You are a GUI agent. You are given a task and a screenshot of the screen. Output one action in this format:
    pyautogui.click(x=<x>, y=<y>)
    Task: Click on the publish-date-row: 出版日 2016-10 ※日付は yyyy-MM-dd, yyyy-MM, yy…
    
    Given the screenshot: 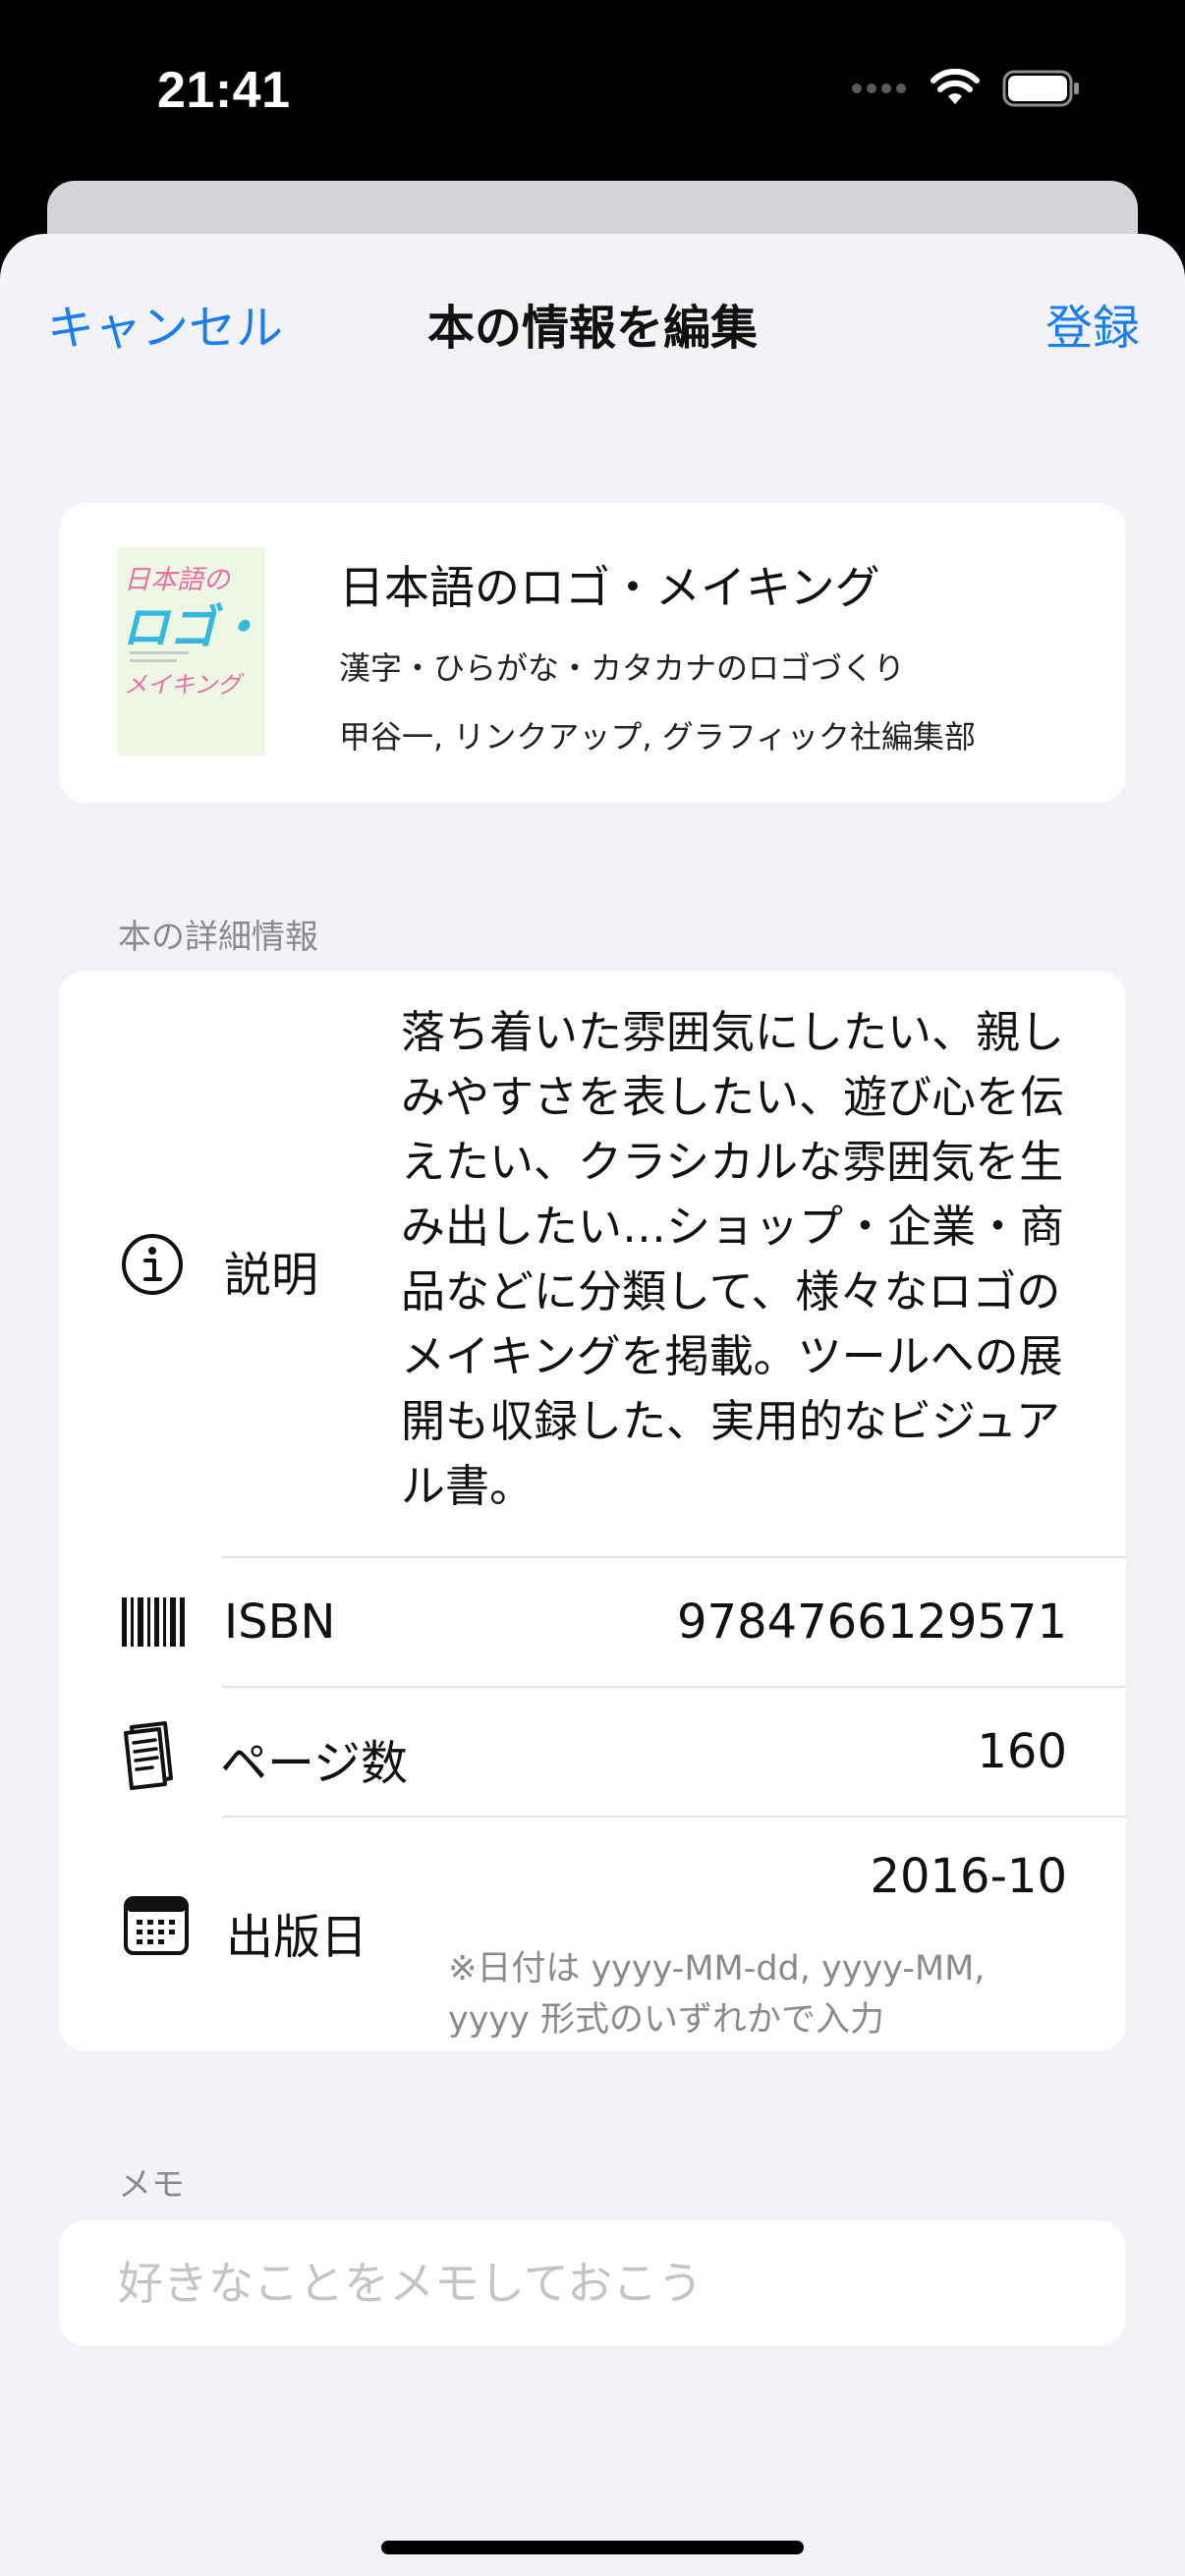 What is the action you would take?
    pyautogui.click(x=592, y=1934)
    